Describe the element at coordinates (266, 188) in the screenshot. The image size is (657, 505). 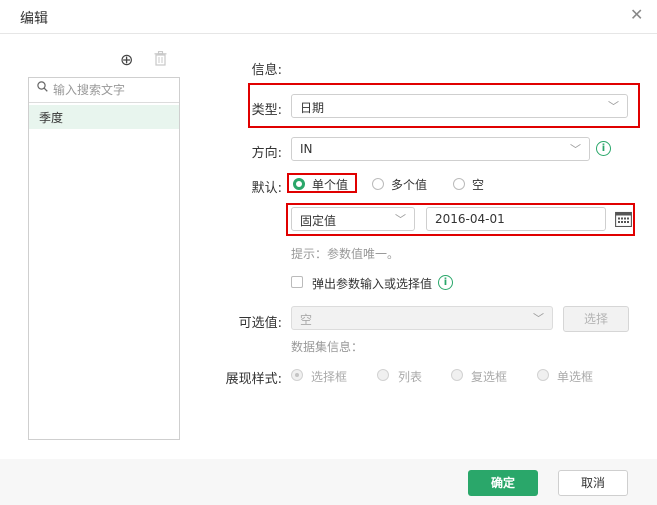
I see `default-label: 默认:` at that location.